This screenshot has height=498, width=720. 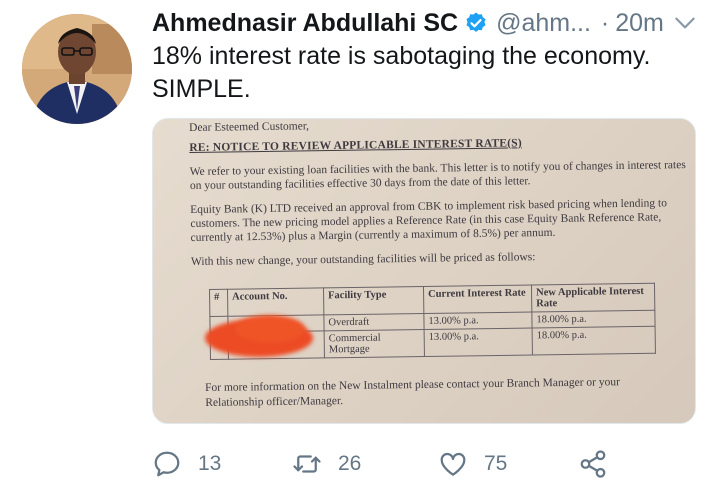 I want to click on like-count: 75, so click(x=496, y=463).